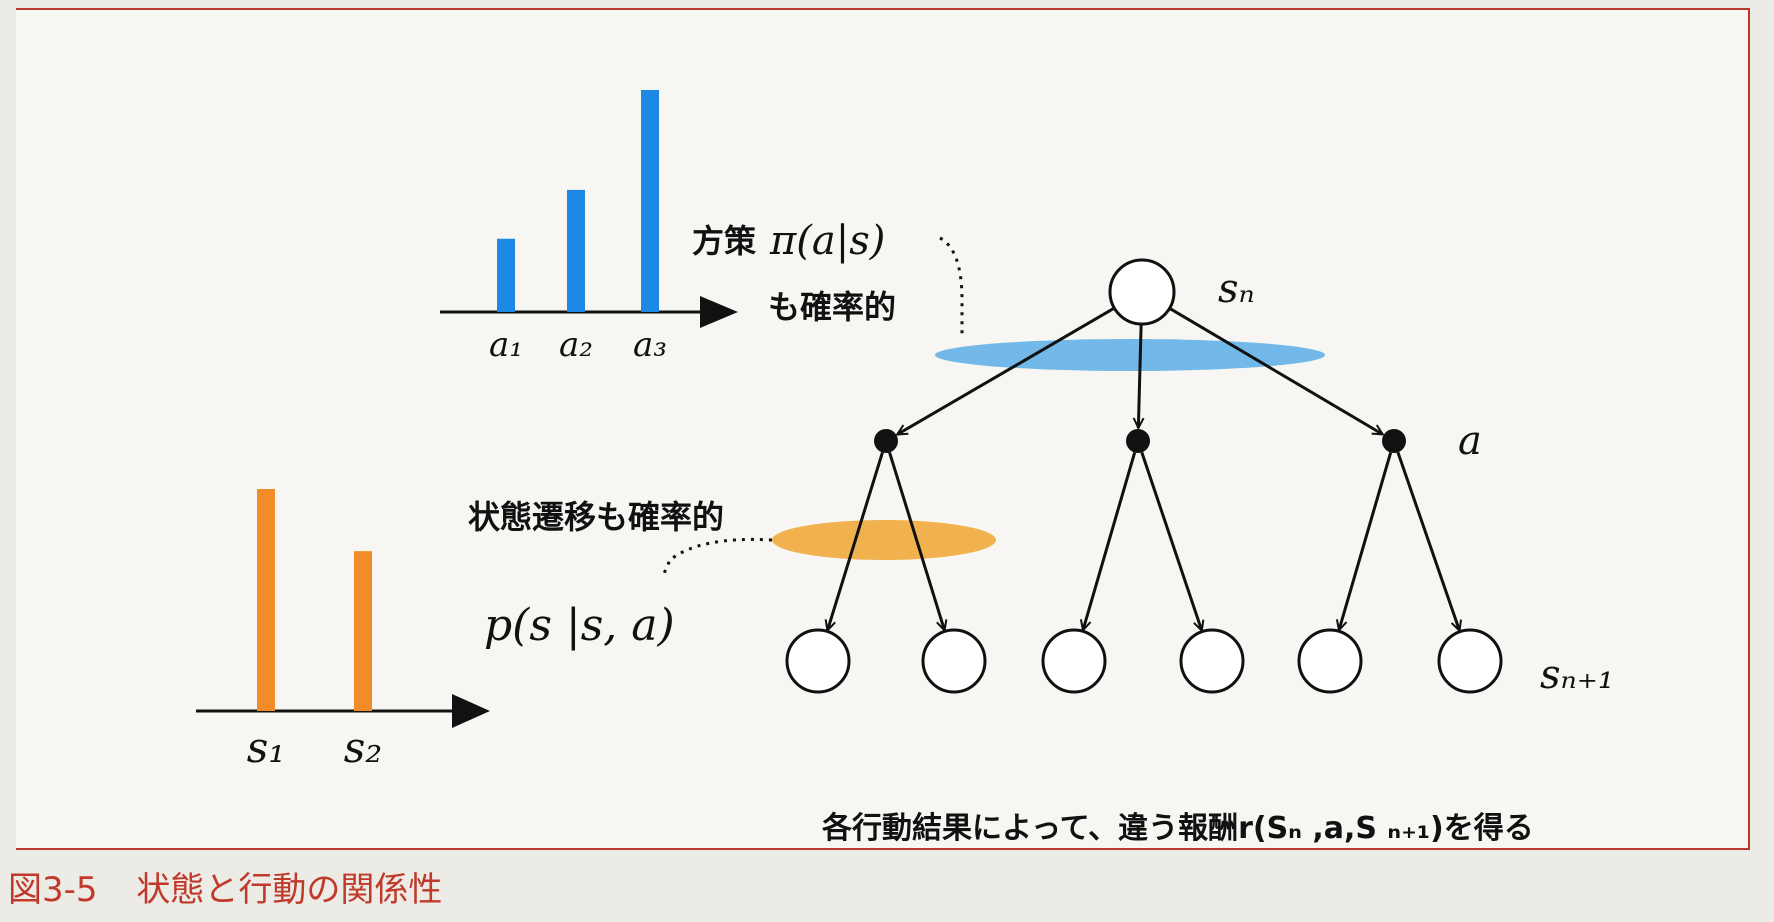 The image size is (1774, 922). I want to click on figure-caption: 図3-5 状態と行動の関係性, so click(225, 886).